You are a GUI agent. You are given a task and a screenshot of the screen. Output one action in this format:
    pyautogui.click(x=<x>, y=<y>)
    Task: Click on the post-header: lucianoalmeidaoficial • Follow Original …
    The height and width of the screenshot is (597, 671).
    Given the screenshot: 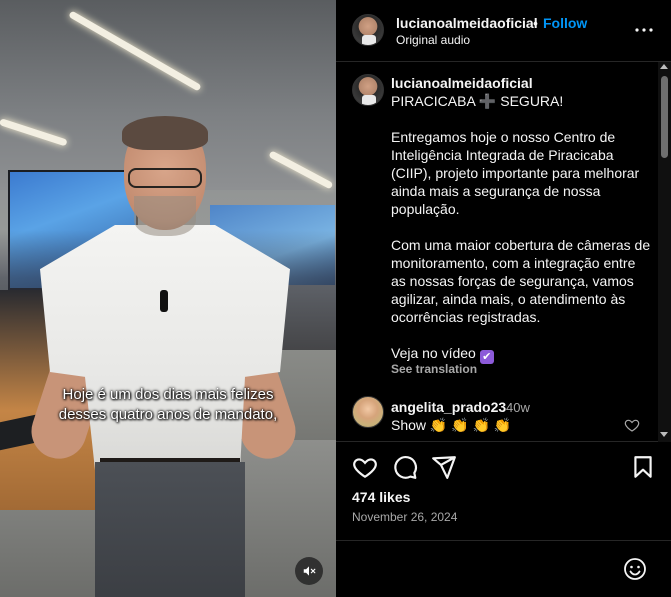 What is the action you would take?
    pyautogui.click(x=503, y=31)
    